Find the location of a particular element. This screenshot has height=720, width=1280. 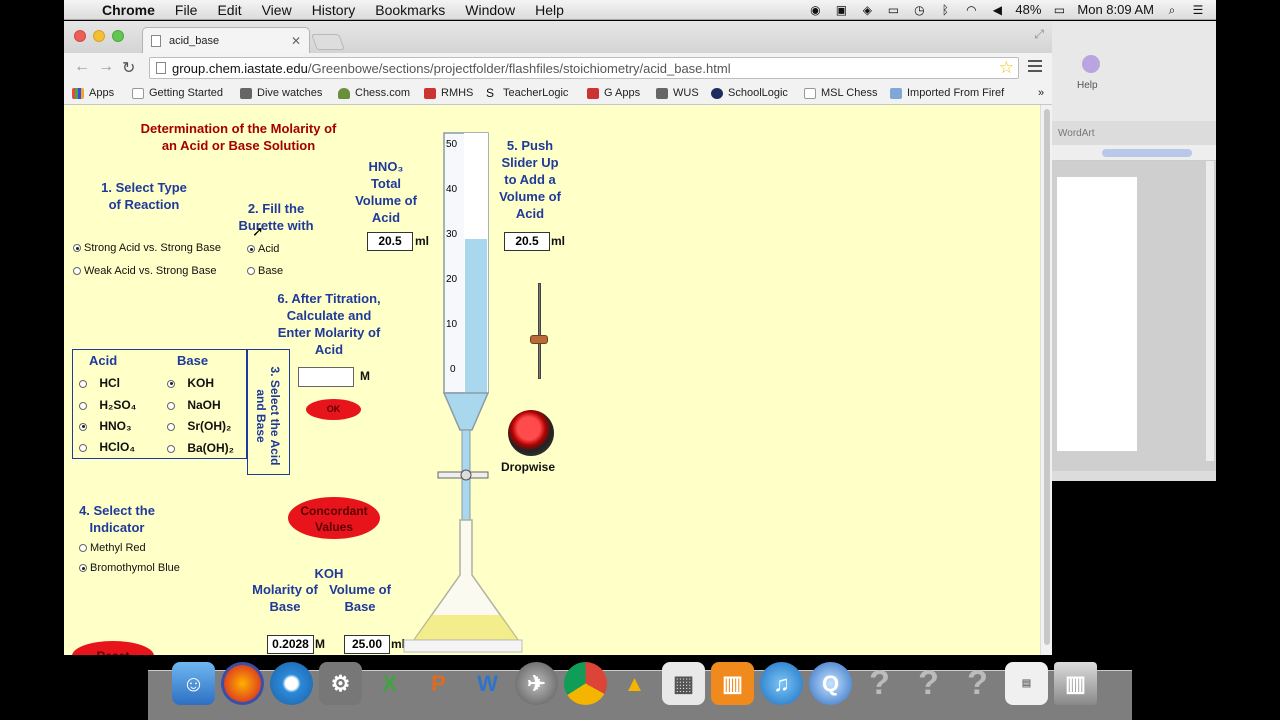

ruler-indent is located at coordinates (1147, 153).